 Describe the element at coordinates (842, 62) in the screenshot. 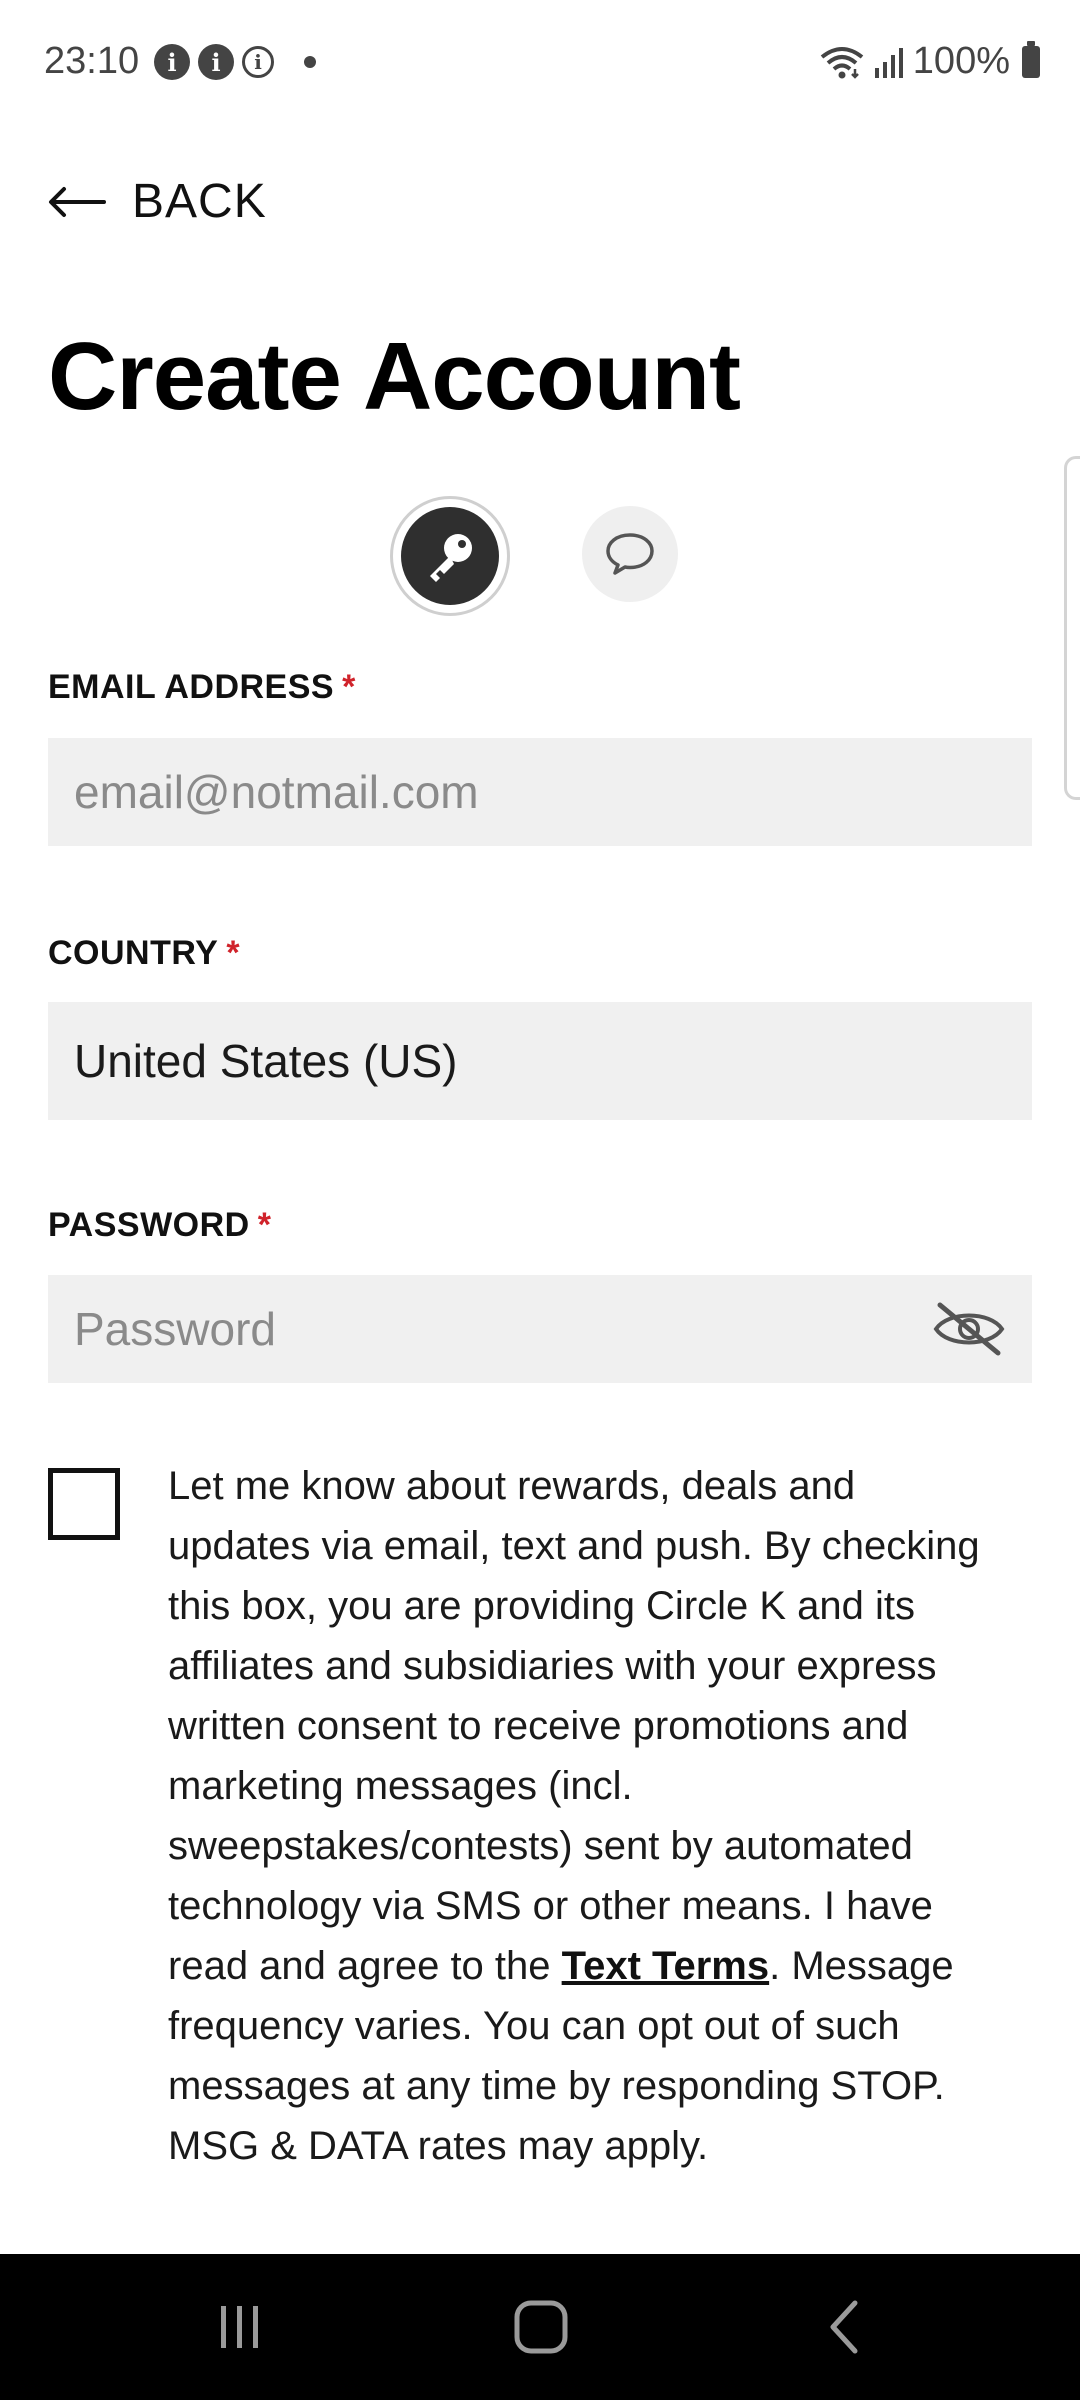

I see `wifi-icon` at that location.